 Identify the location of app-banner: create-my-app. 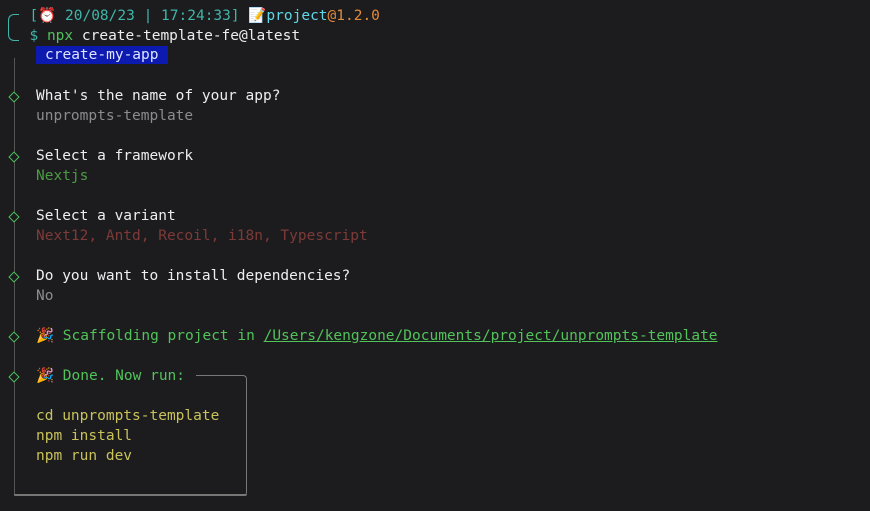
(102, 55).